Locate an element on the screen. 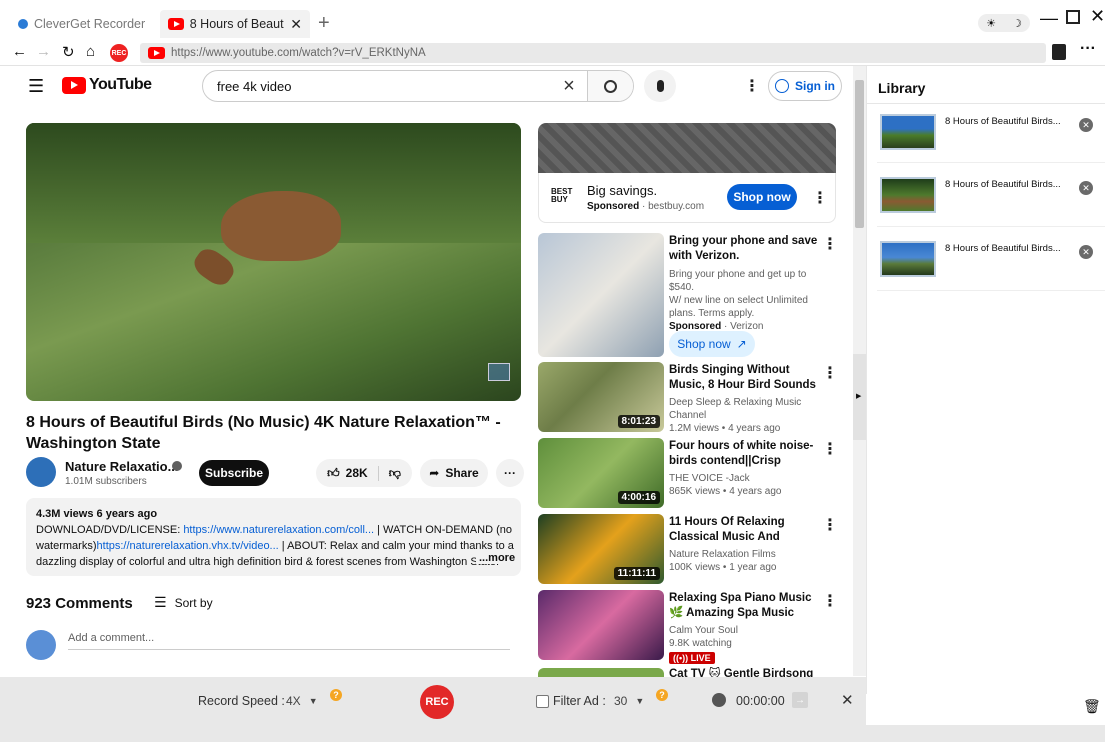  video-duration: 11:11:11 is located at coordinates (636, 573).